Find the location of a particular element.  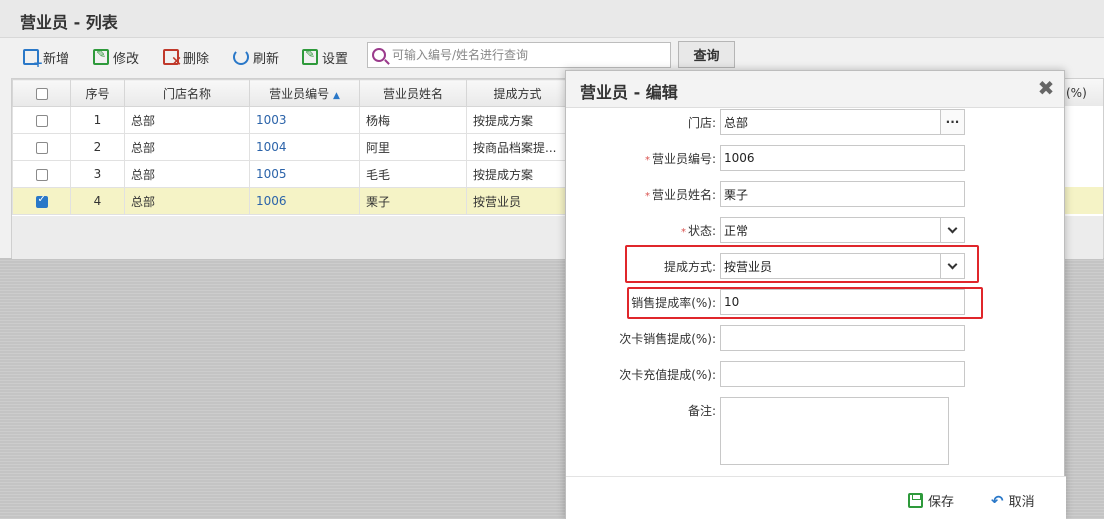

column-code: 营业员编号 ▲ is located at coordinates (304, 93).